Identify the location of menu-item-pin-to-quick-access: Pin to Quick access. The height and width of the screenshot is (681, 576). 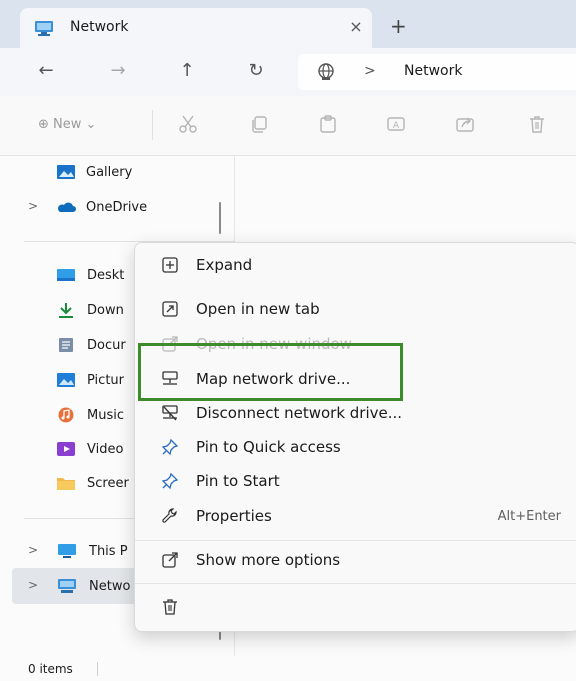
(355, 447).